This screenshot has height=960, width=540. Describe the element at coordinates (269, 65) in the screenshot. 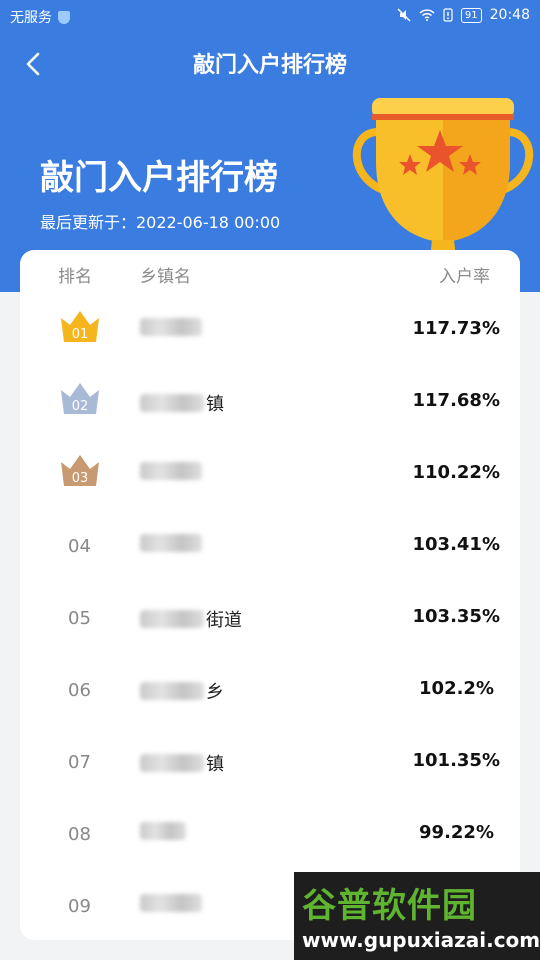

I see `page-title: 敲门入户排行榜` at that location.